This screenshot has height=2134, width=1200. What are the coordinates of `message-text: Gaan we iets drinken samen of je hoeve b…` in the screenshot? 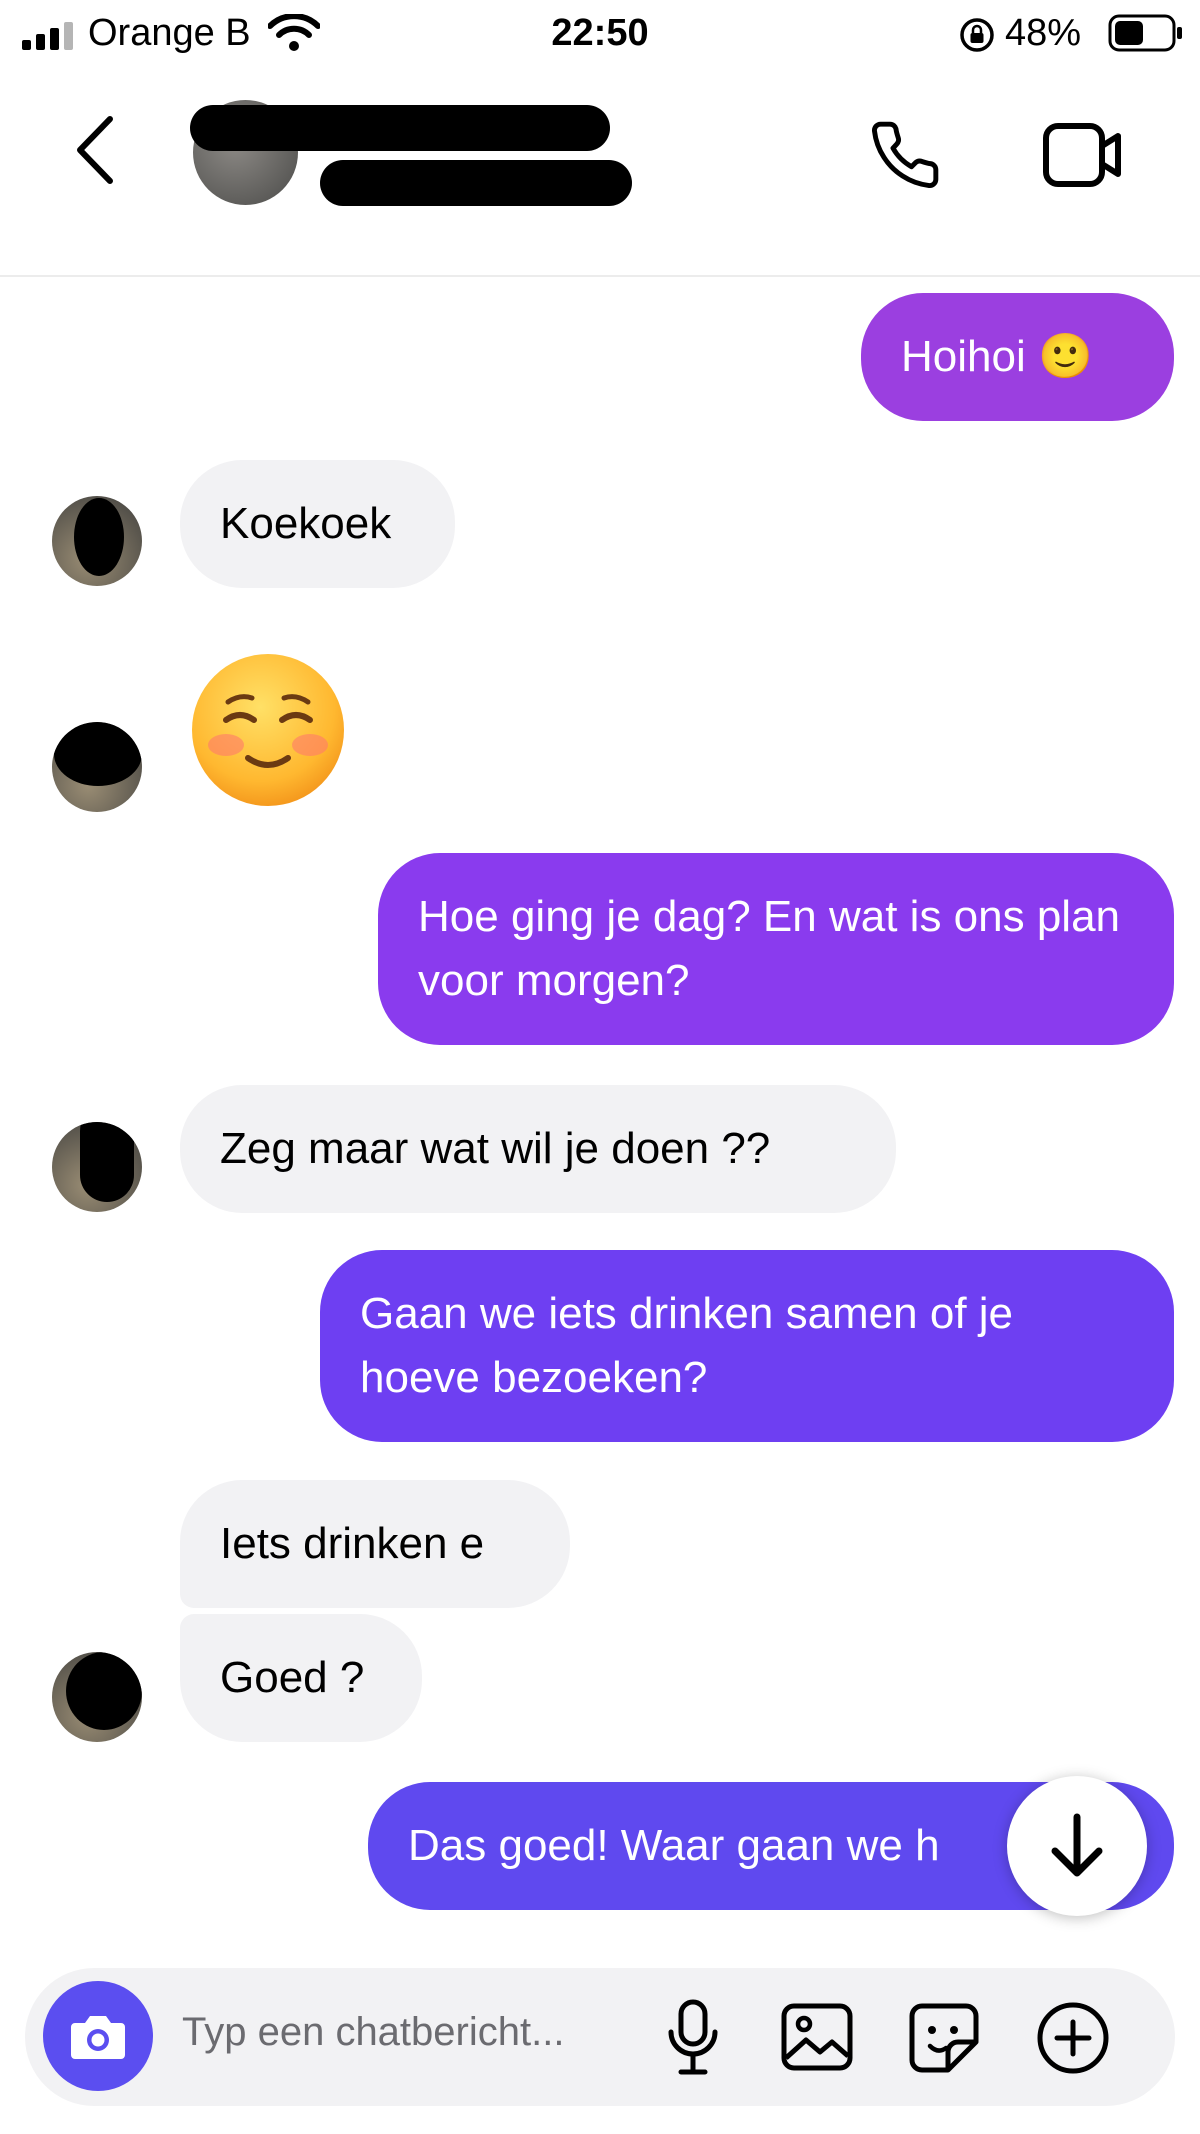 It's located at (687, 1345).